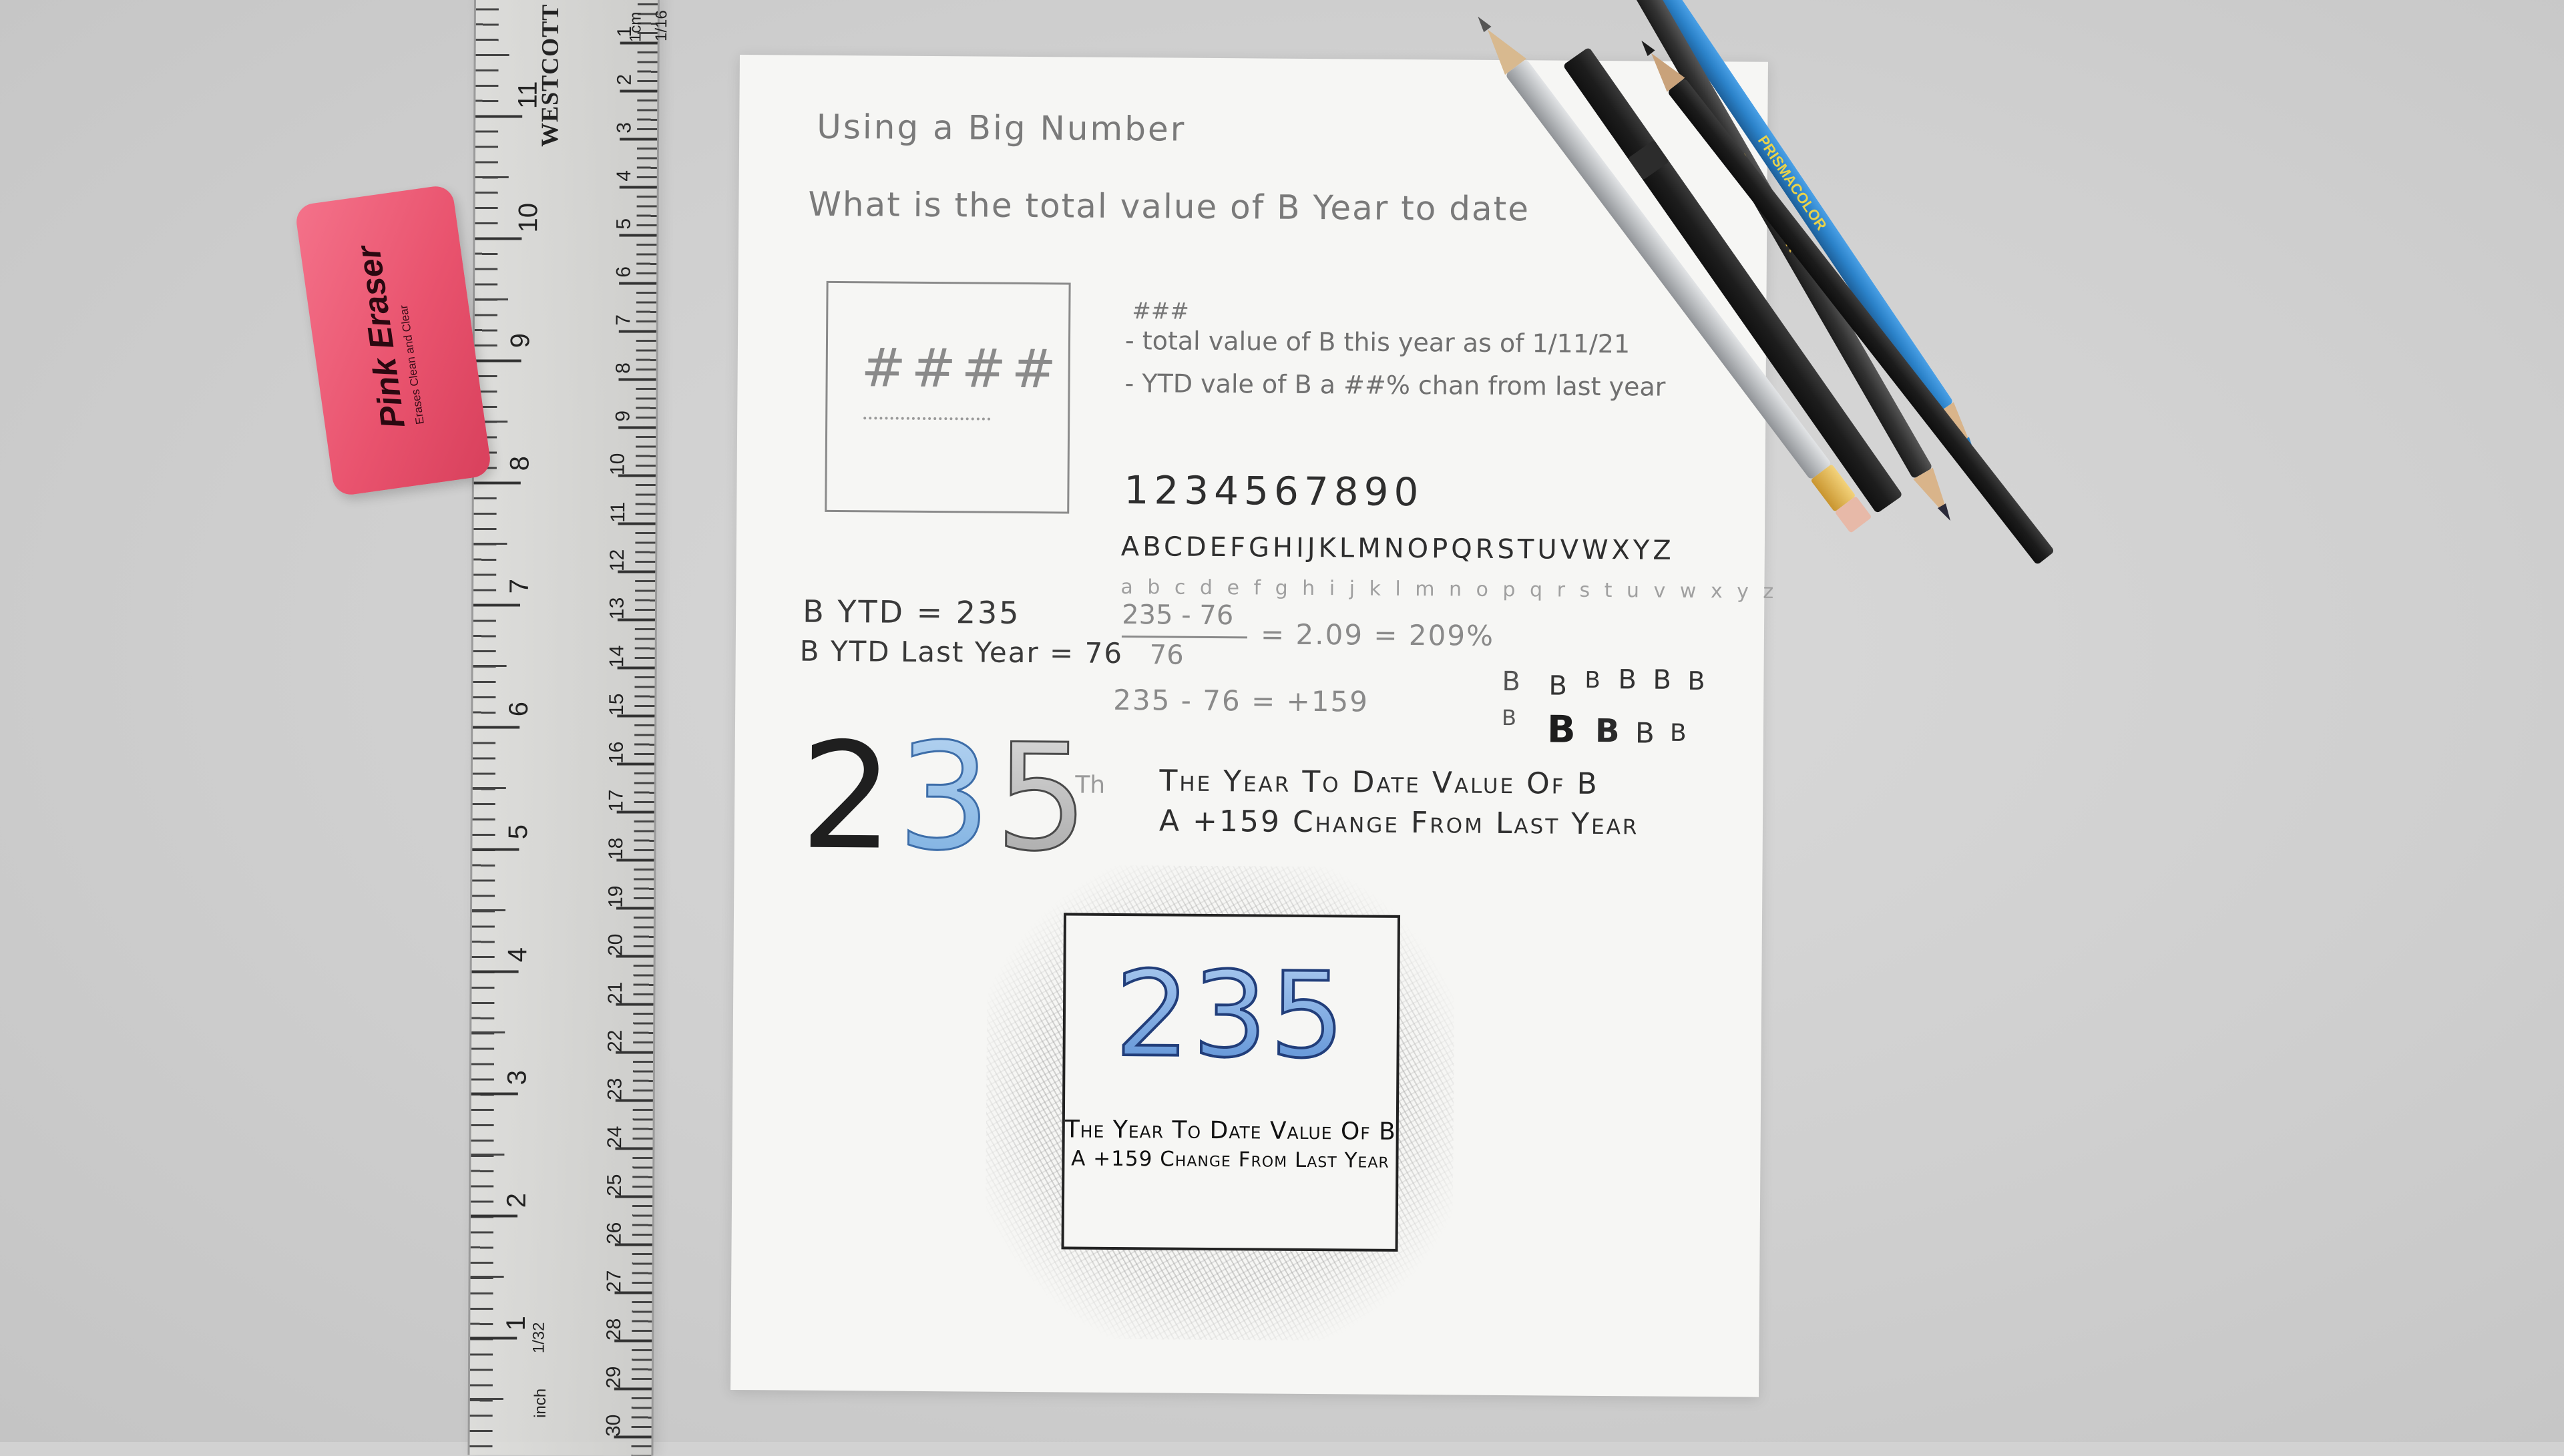 The image size is (2564, 1456). Describe the element at coordinates (541, 1403) in the screenshot. I see `ruler-unit-bottom: inch` at that location.